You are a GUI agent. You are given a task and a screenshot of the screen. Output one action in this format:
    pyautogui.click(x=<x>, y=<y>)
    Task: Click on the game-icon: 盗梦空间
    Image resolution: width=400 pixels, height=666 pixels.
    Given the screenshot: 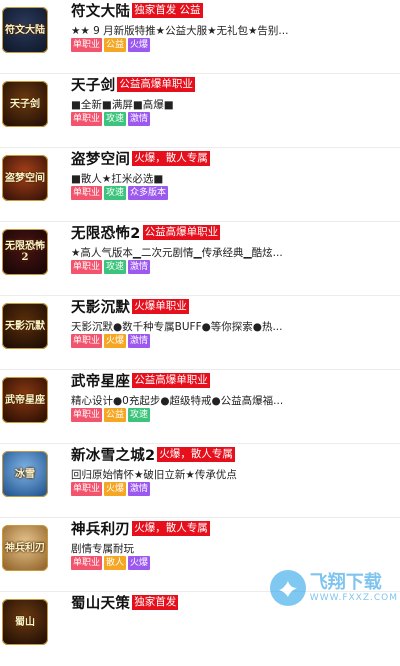 What is the action you would take?
    pyautogui.click(x=25, y=178)
    